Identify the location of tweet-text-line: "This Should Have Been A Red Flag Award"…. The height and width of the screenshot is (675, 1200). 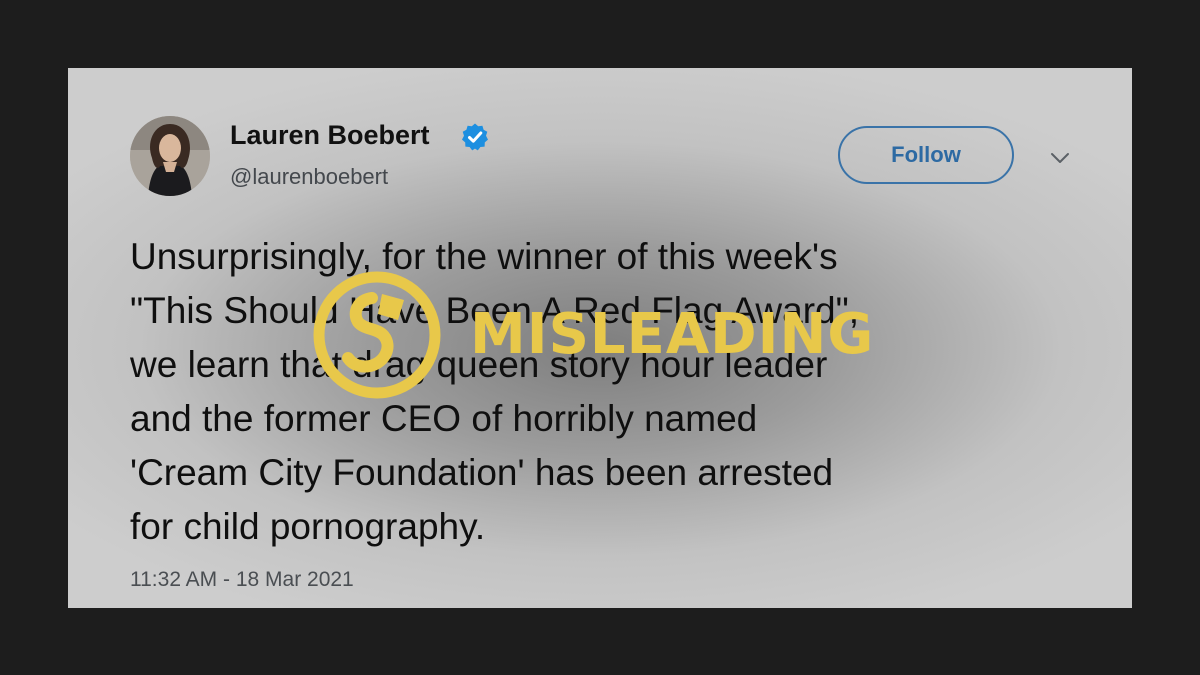
(495, 310).